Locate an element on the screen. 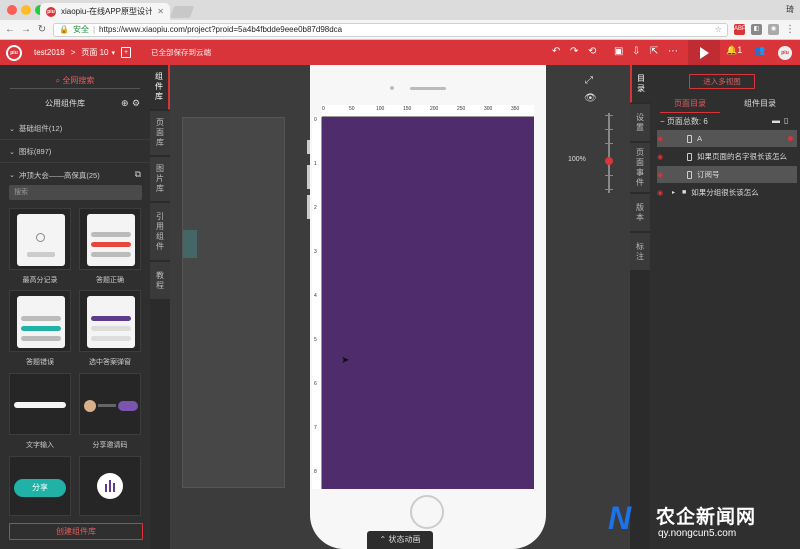  home-button is located at coordinates (427, 512).